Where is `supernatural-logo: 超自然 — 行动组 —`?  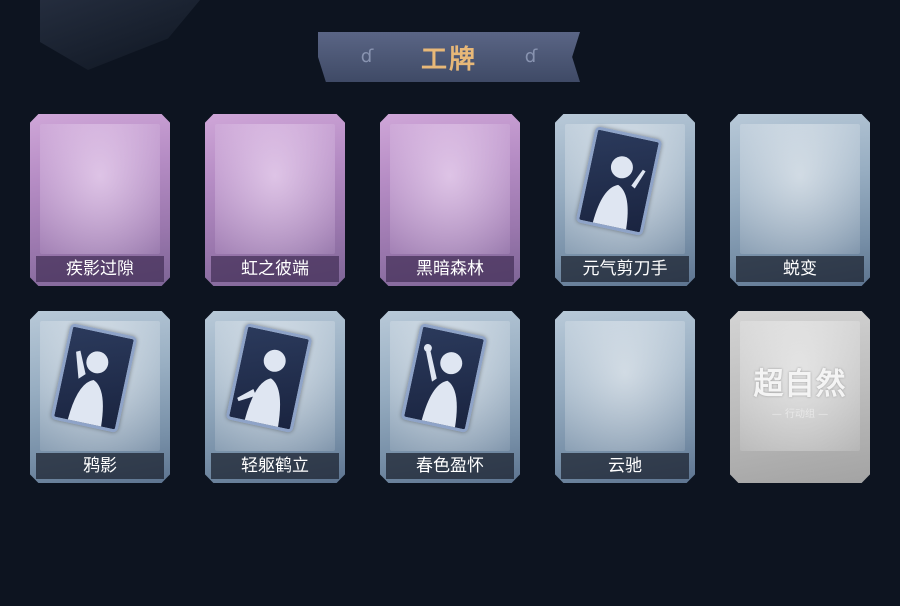 supernatural-logo: 超自然 — 行动组 — is located at coordinates (800, 389).